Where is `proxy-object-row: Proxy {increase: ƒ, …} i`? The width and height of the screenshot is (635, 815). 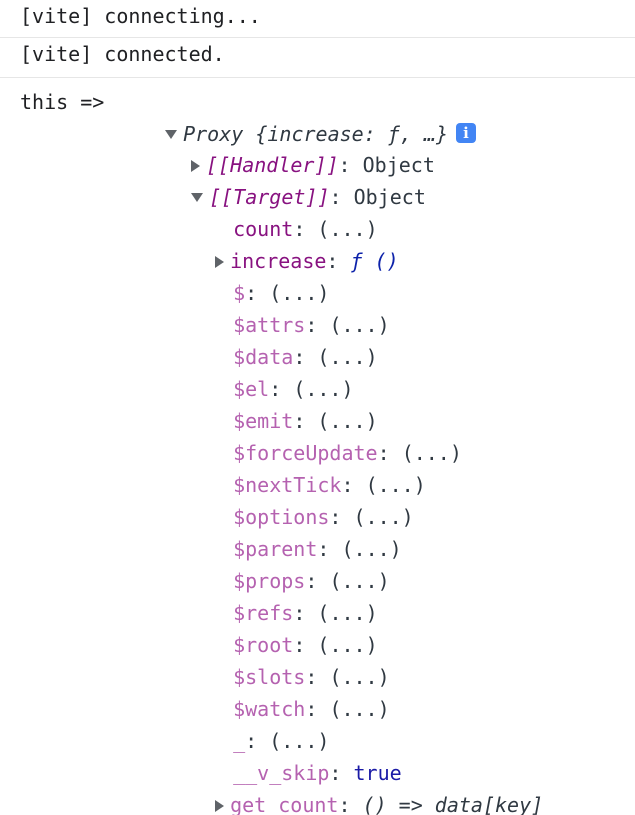
proxy-object-row: Proxy {increase: ƒ, …} i is located at coordinates (308, 116).